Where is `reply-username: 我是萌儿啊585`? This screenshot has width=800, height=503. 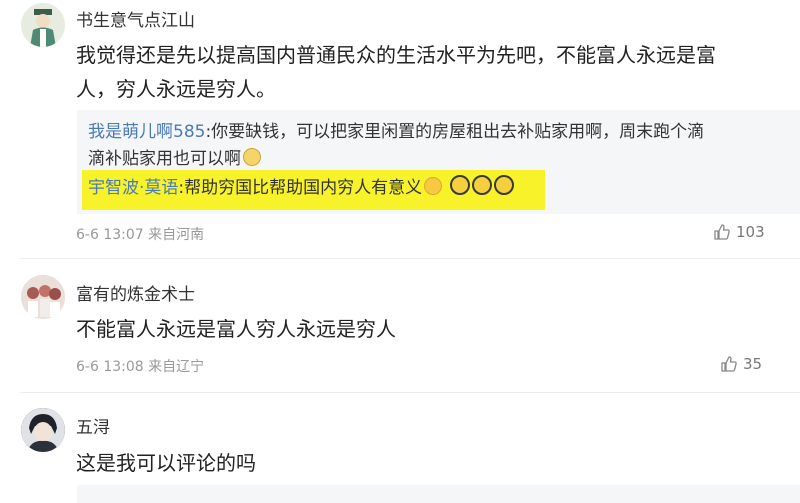
reply-username: 我是萌儿啊585 is located at coordinates (146, 132).